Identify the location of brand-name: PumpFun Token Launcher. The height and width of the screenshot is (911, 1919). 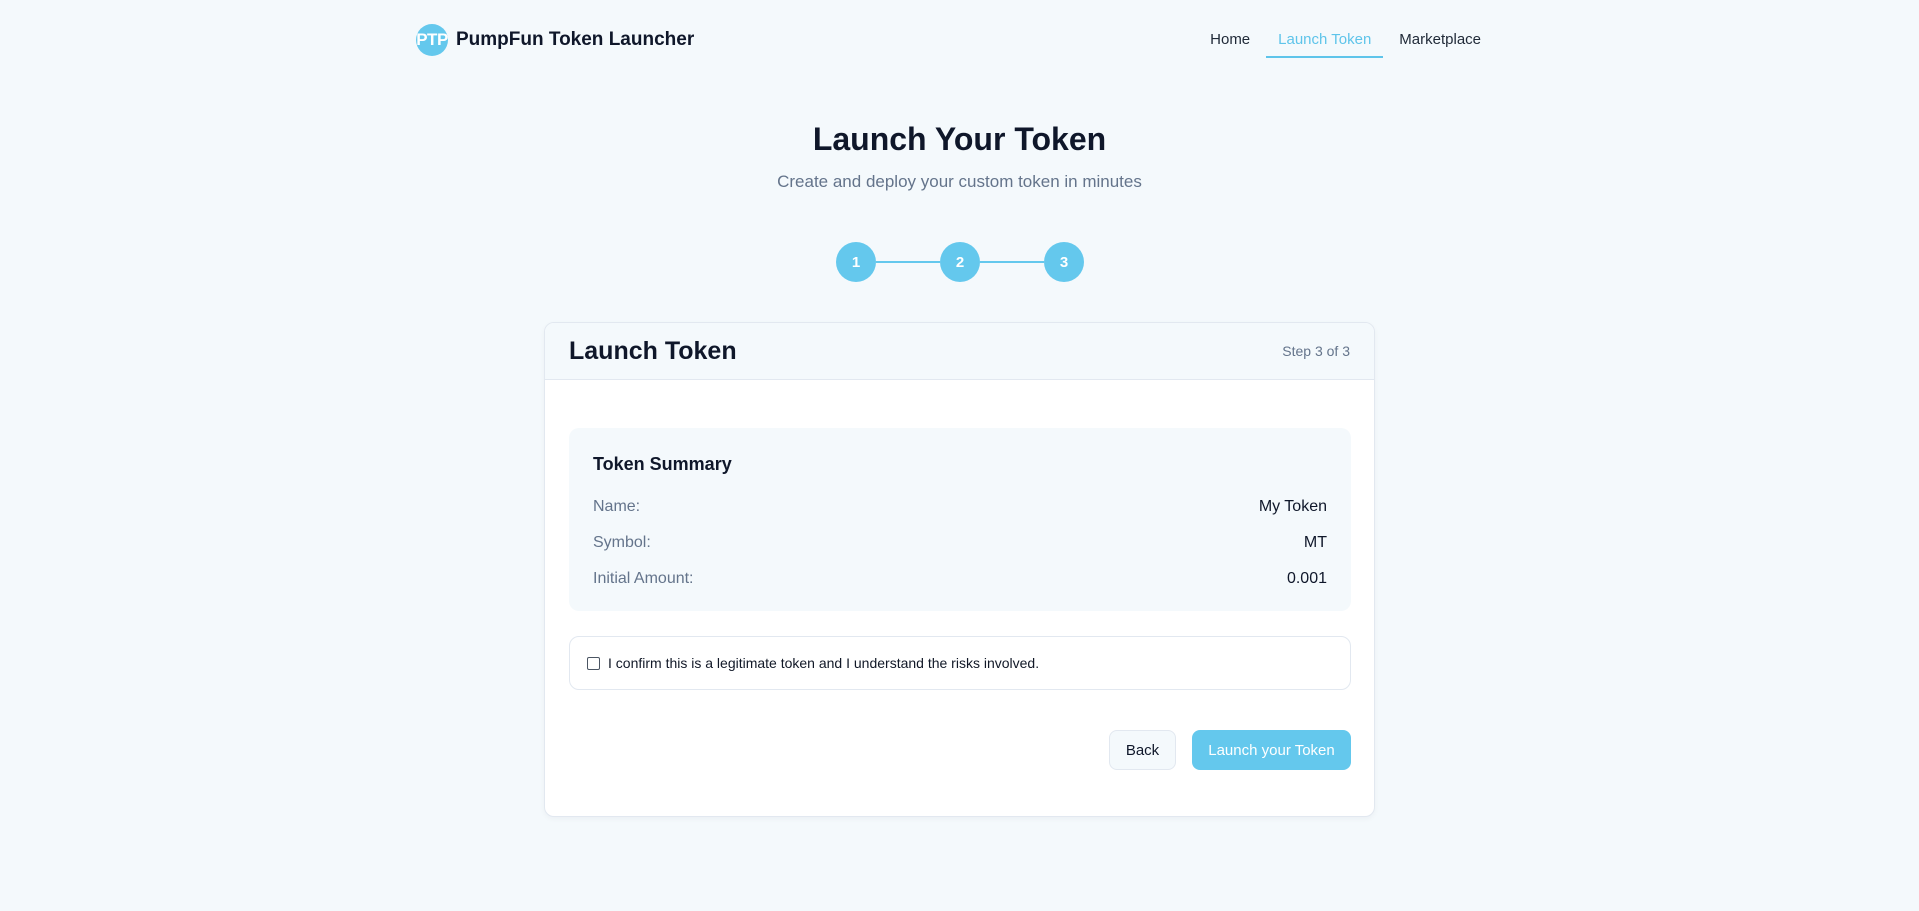
(575, 39).